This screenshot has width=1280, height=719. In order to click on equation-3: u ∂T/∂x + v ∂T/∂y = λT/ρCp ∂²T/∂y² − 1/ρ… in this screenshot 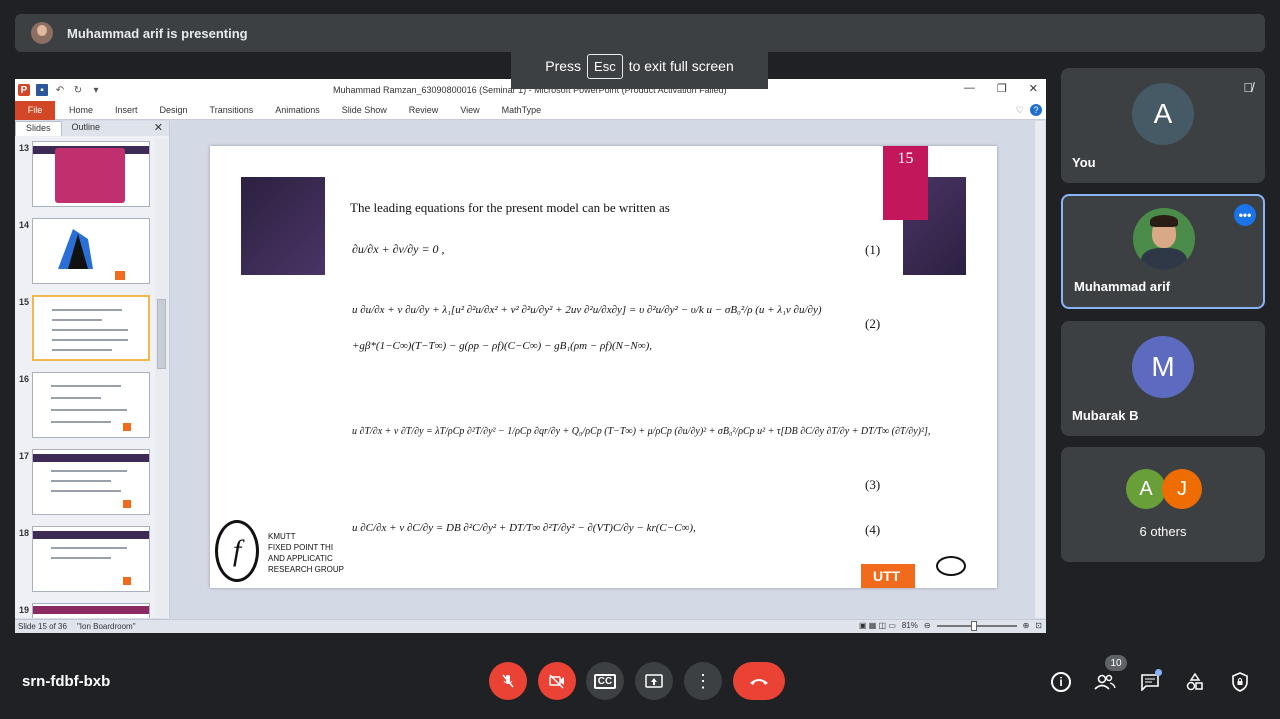, I will do `click(641, 431)`.